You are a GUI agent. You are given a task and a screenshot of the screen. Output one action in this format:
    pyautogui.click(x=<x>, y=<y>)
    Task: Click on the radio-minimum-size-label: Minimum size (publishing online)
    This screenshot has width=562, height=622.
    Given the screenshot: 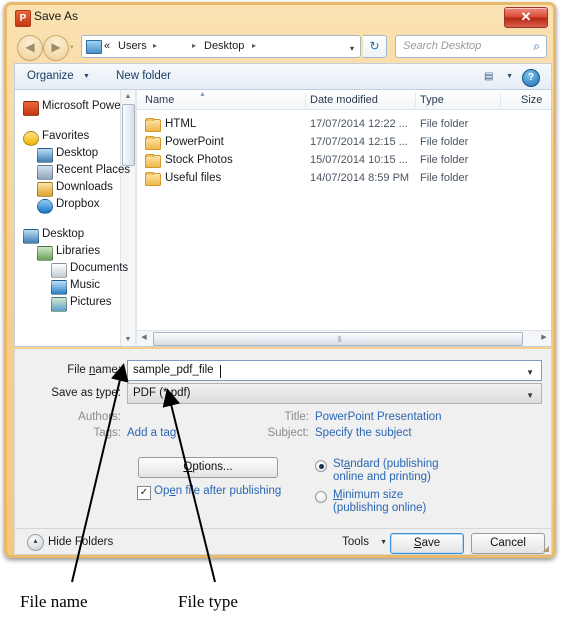 What is the action you would take?
    pyautogui.click(x=379, y=502)
    